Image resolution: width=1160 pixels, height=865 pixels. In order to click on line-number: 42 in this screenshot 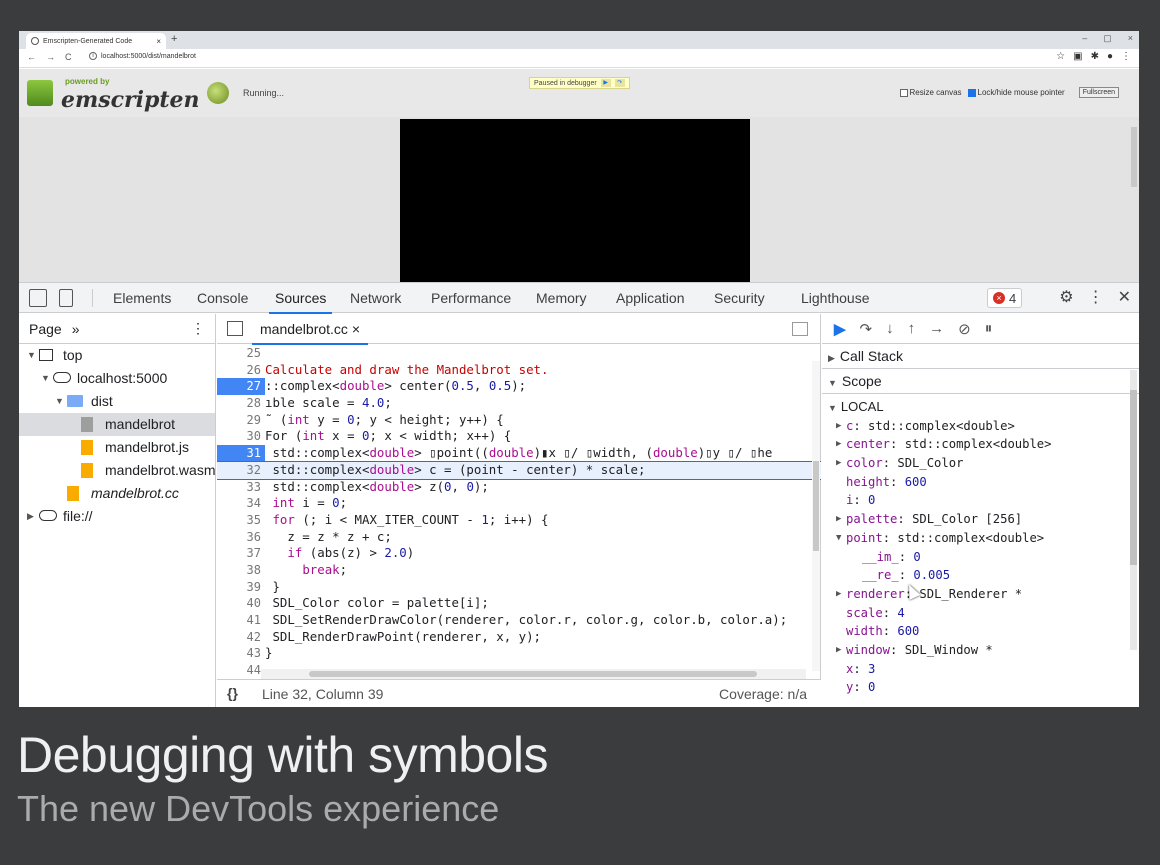, I will do `click(239, 637)`.